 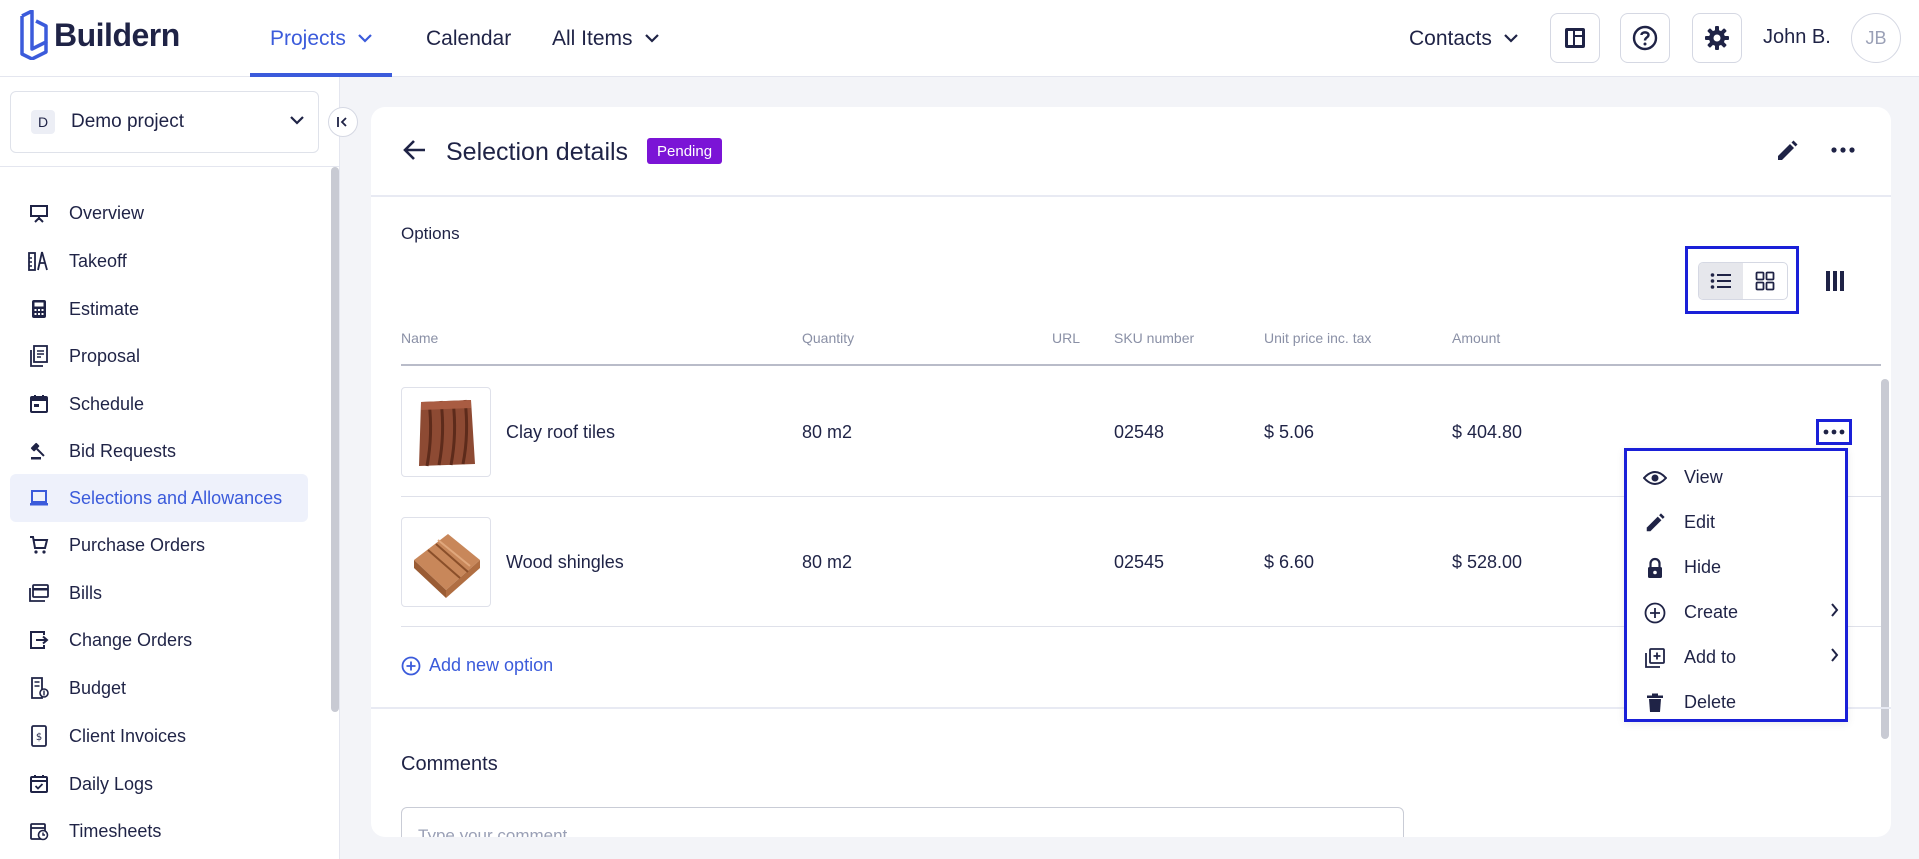 I want to click on scrollbar-thumb, so click(x=1885, y=559).